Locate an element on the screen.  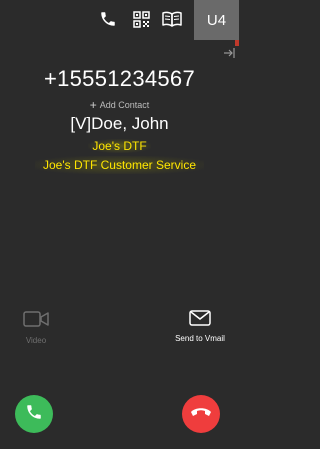
hangup-button is located at coordinates (201, 414).